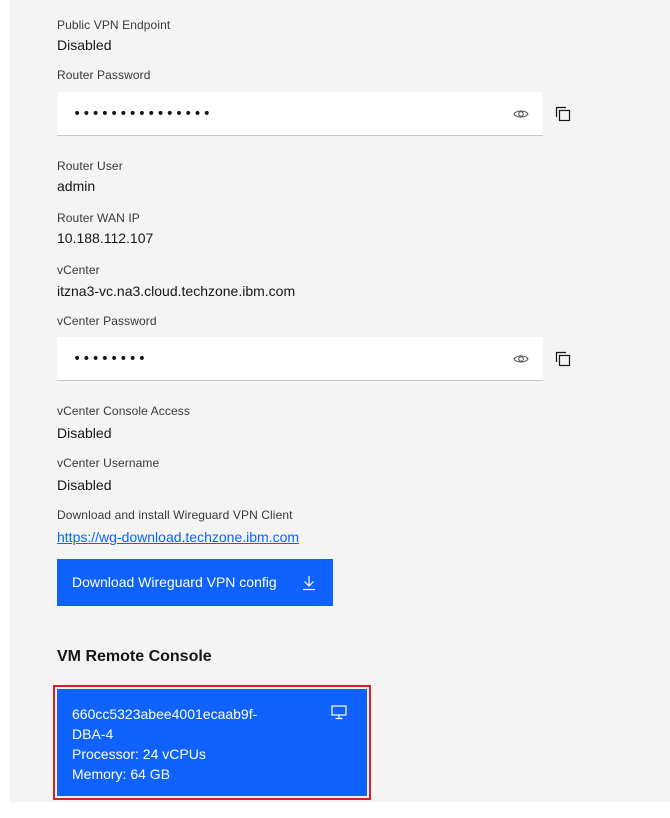 The image size is (670, 818). What do you see at coordinates (98, 218) in the screenshot?
I see `router-wan-ip-label: Router WAN IP` at bounding box center [98, 218].